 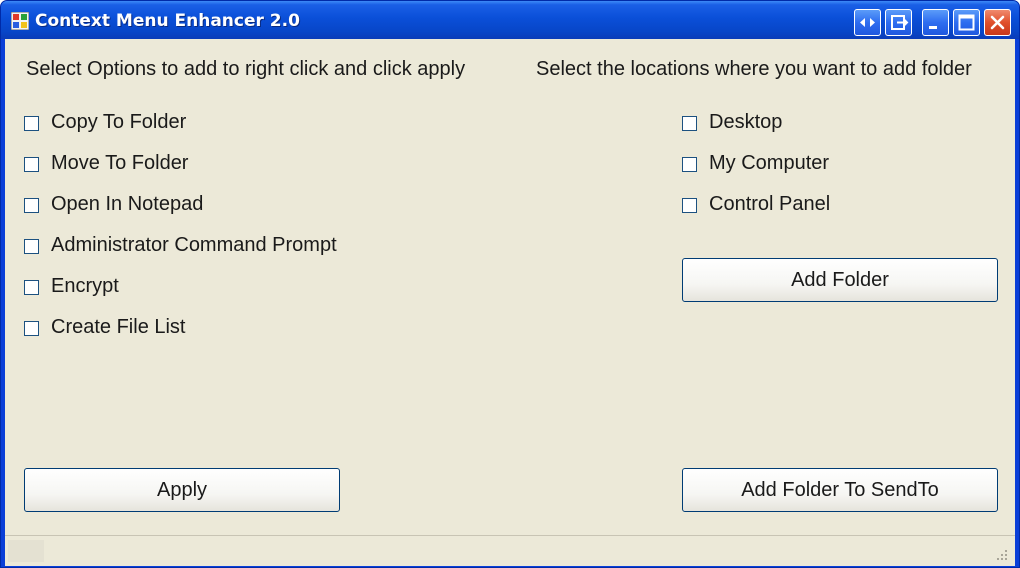 What do you see at coordinates (85, 286) in the screenshot?
I see `option-label: Encrypt` at bounding box center [85, 286].